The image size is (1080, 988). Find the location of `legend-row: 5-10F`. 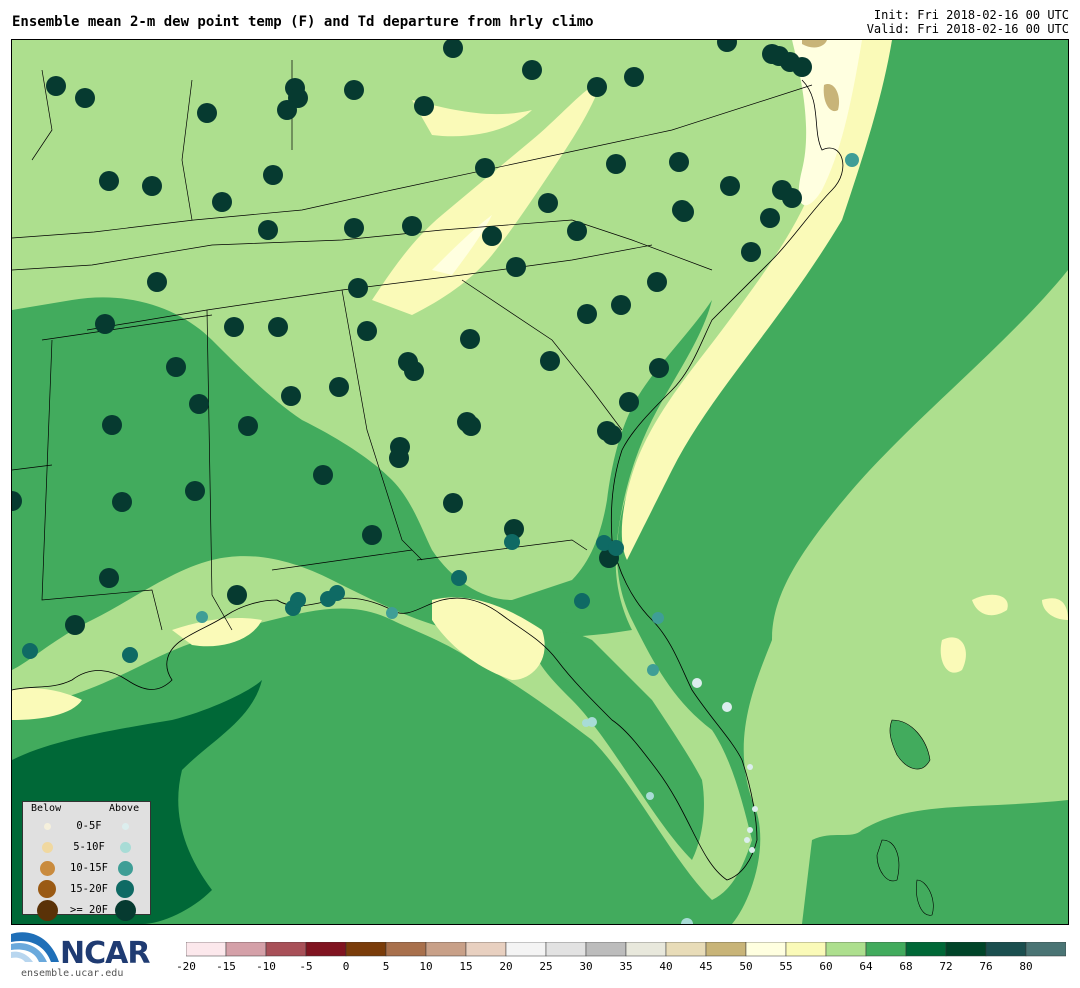

legend-row: 5-10F is located at coordinates (86, 847).